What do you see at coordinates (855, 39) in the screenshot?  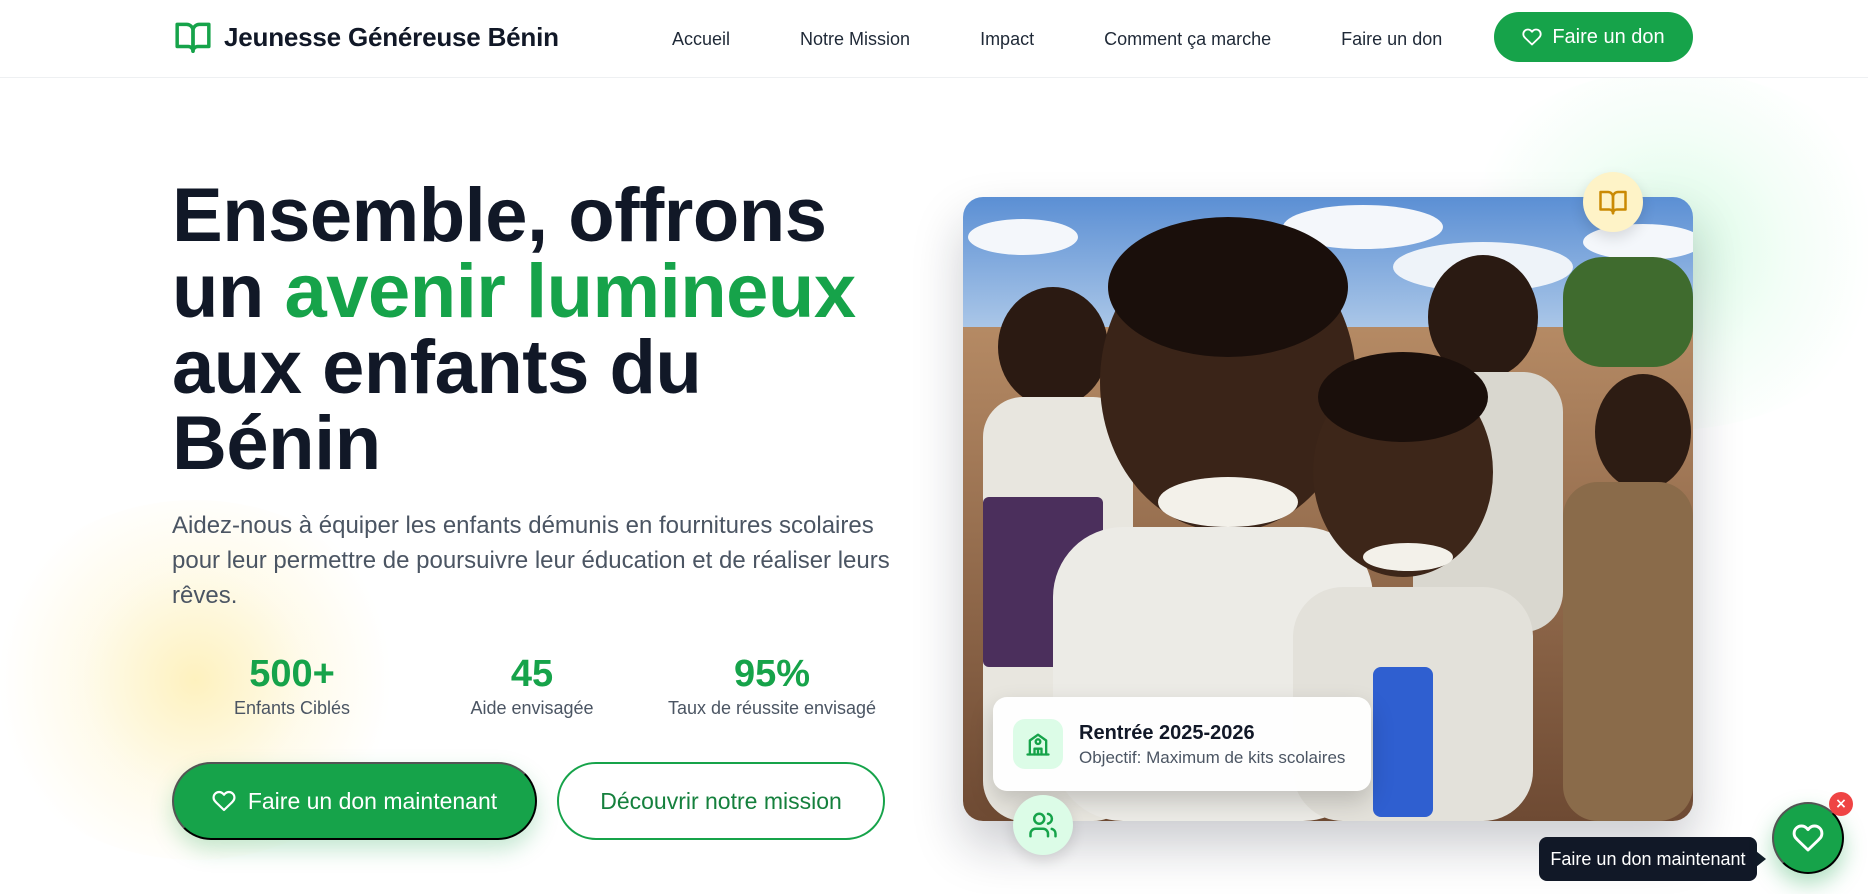 I see `nav-link-notre-mission: Notre Mission` at bounding box center [855, 39].